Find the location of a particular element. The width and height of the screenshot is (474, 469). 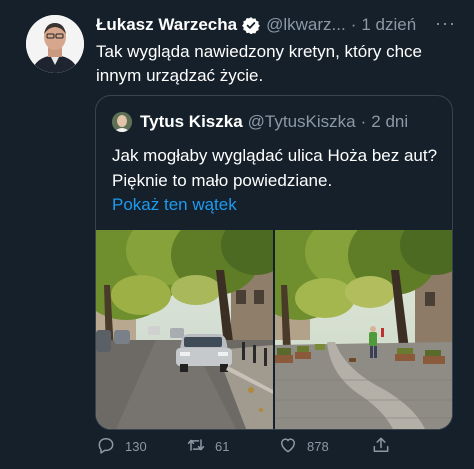

author-name: Łukasz Warzecha is located at coordinates (166, 25).